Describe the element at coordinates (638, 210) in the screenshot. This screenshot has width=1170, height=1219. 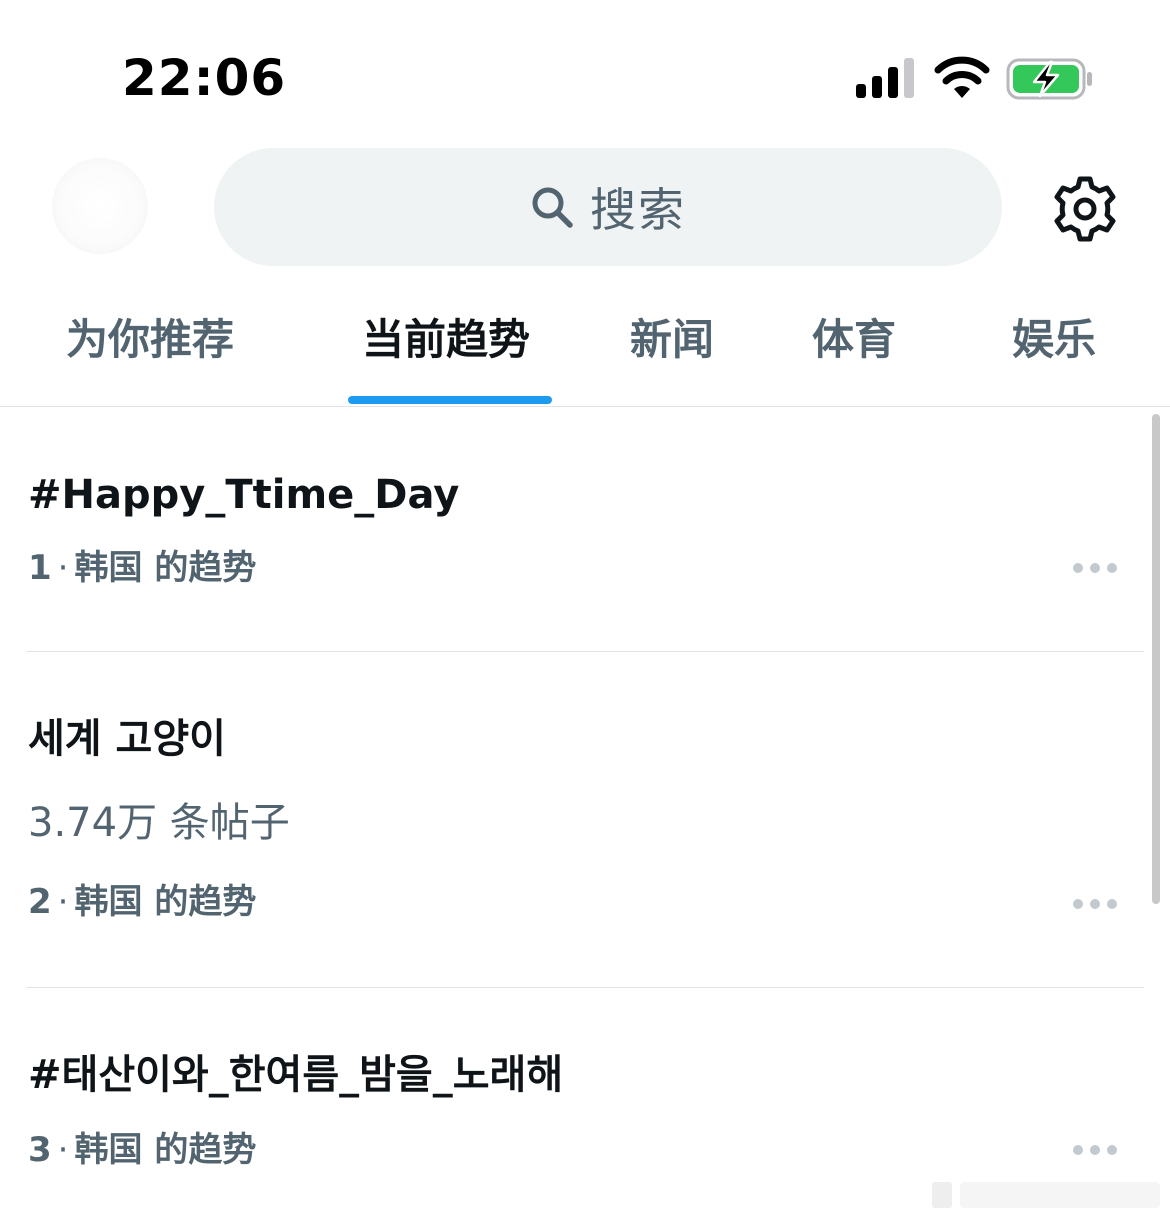
I see `search-placeholder: 搜索` at that location.